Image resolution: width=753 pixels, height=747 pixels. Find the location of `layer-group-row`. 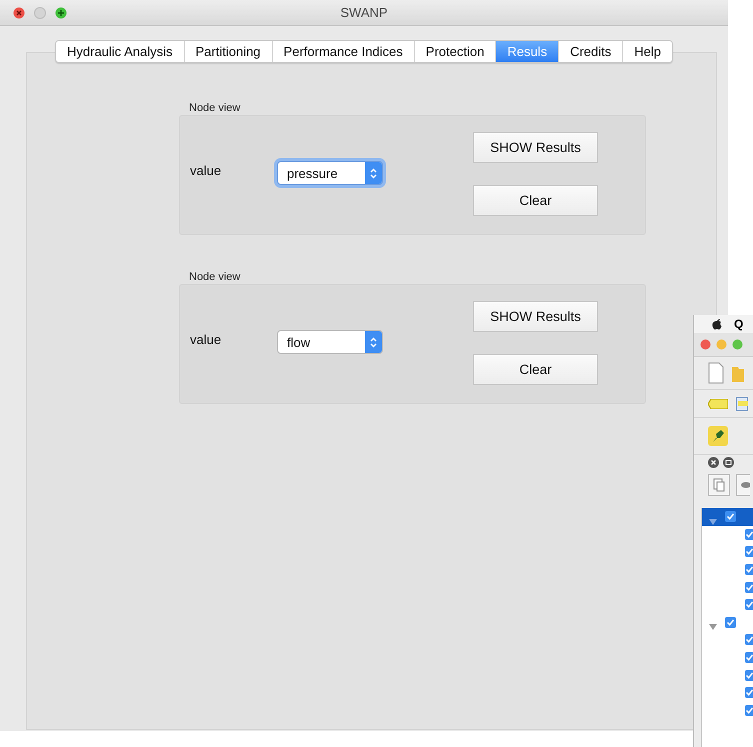

layer-group-row is located at coordinates (727, 517).